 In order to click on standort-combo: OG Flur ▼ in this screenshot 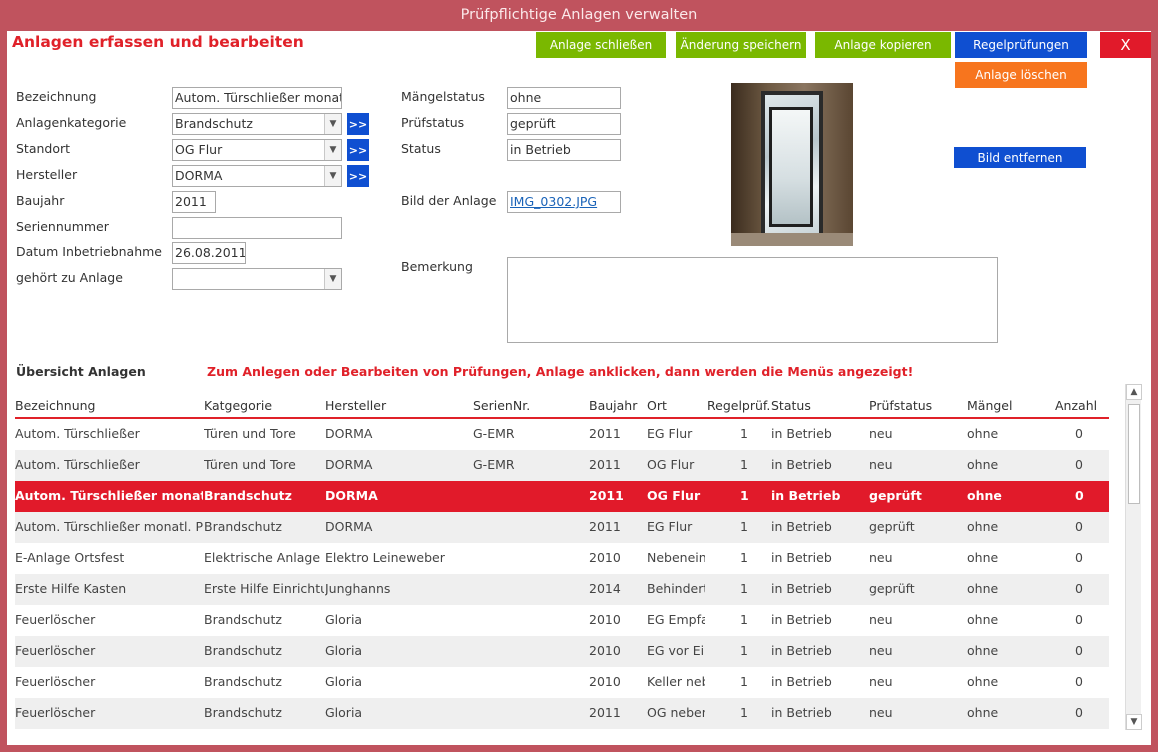, I will do `click(257, 150)`.